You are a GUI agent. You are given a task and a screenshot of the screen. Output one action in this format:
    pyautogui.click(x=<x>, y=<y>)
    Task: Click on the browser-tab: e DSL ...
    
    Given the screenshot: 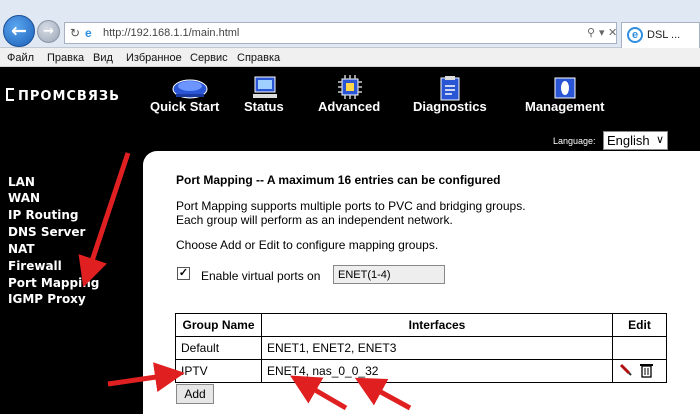 What is the action you would take?
    pyautogui.click(x=660, y=35)
    